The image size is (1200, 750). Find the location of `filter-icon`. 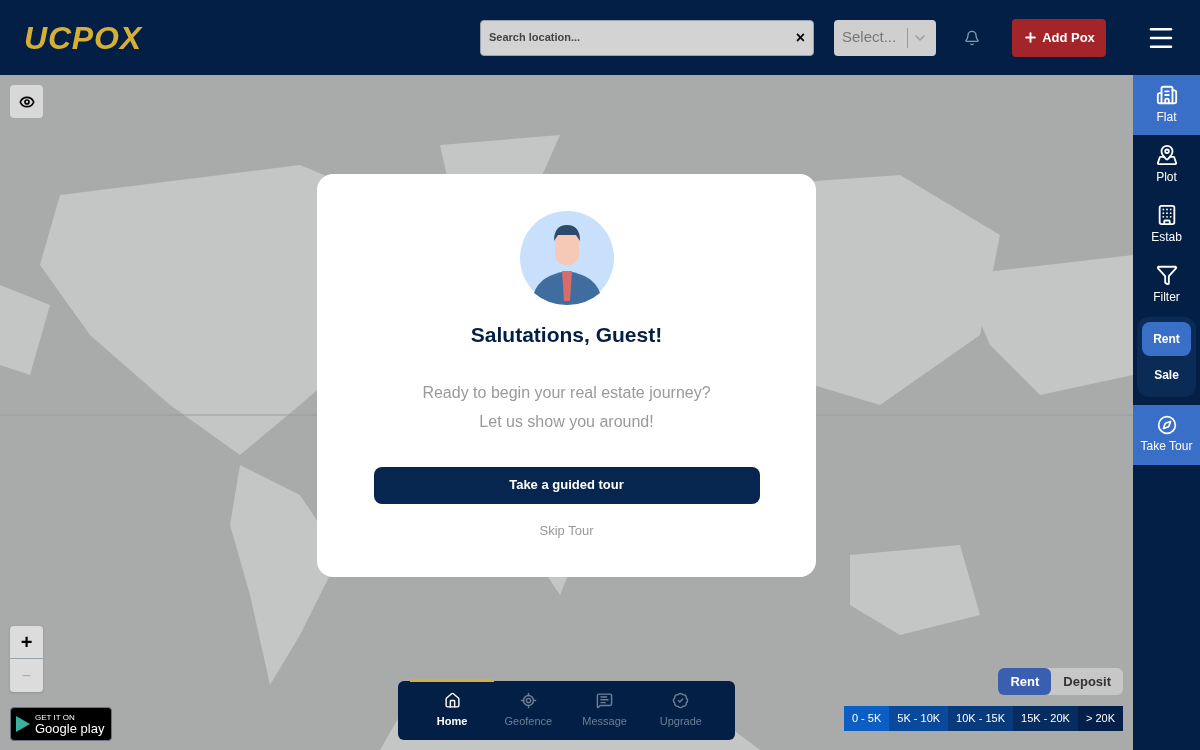

filter-icon is located at coordinates (1166, 275).